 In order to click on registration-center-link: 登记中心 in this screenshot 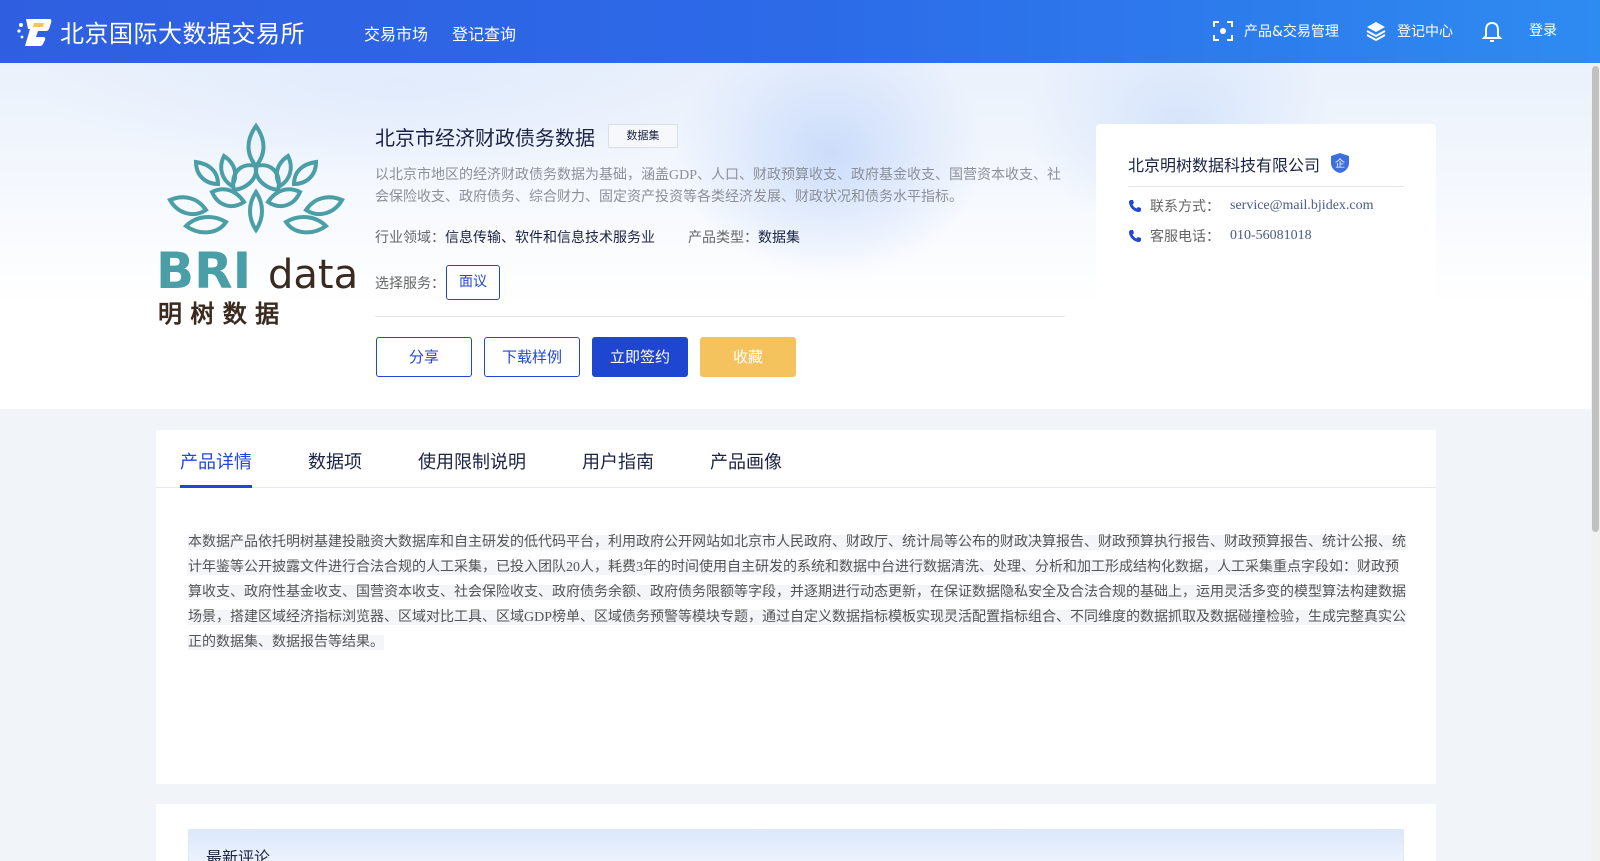, I will do `click(1409, 31)`.